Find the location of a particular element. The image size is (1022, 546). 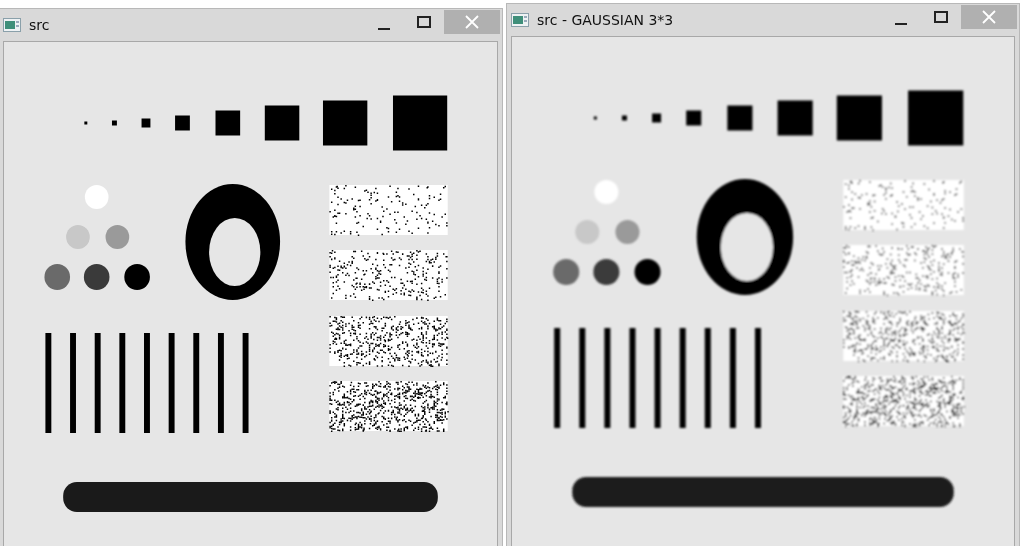

window-title: src - GAUSSIAN 3*3 is located at coordinates (605, 20).